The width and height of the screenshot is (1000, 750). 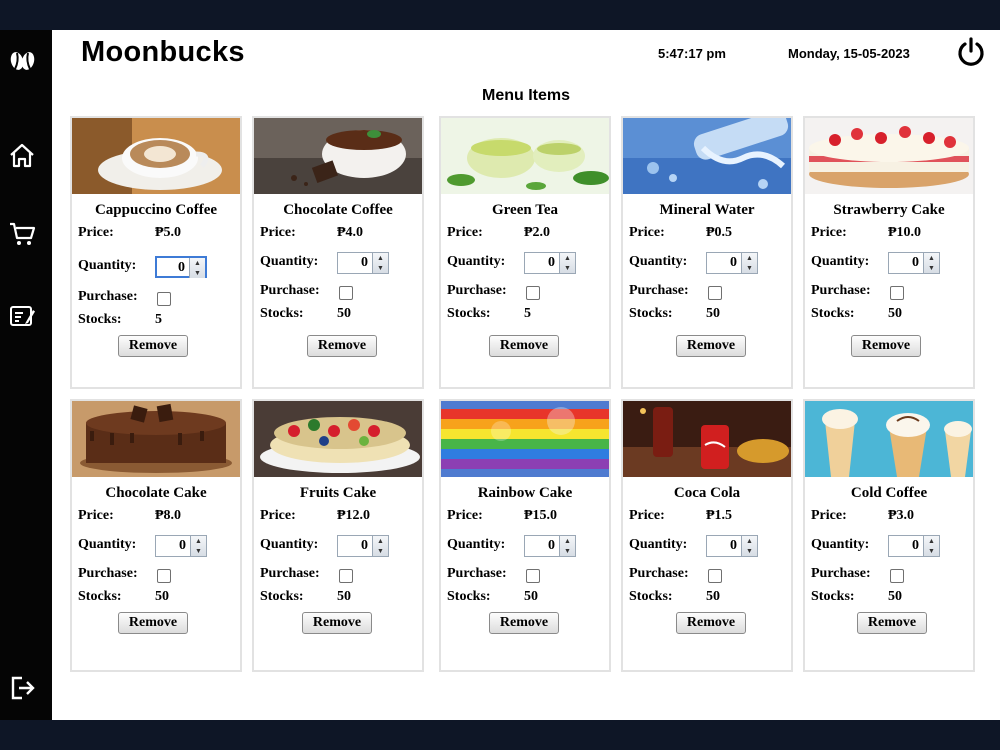 What do you see at coordinates (338, 493) in the screenshot?
I see `product-name: Fruits Cake` at bounding box center [338, 493].